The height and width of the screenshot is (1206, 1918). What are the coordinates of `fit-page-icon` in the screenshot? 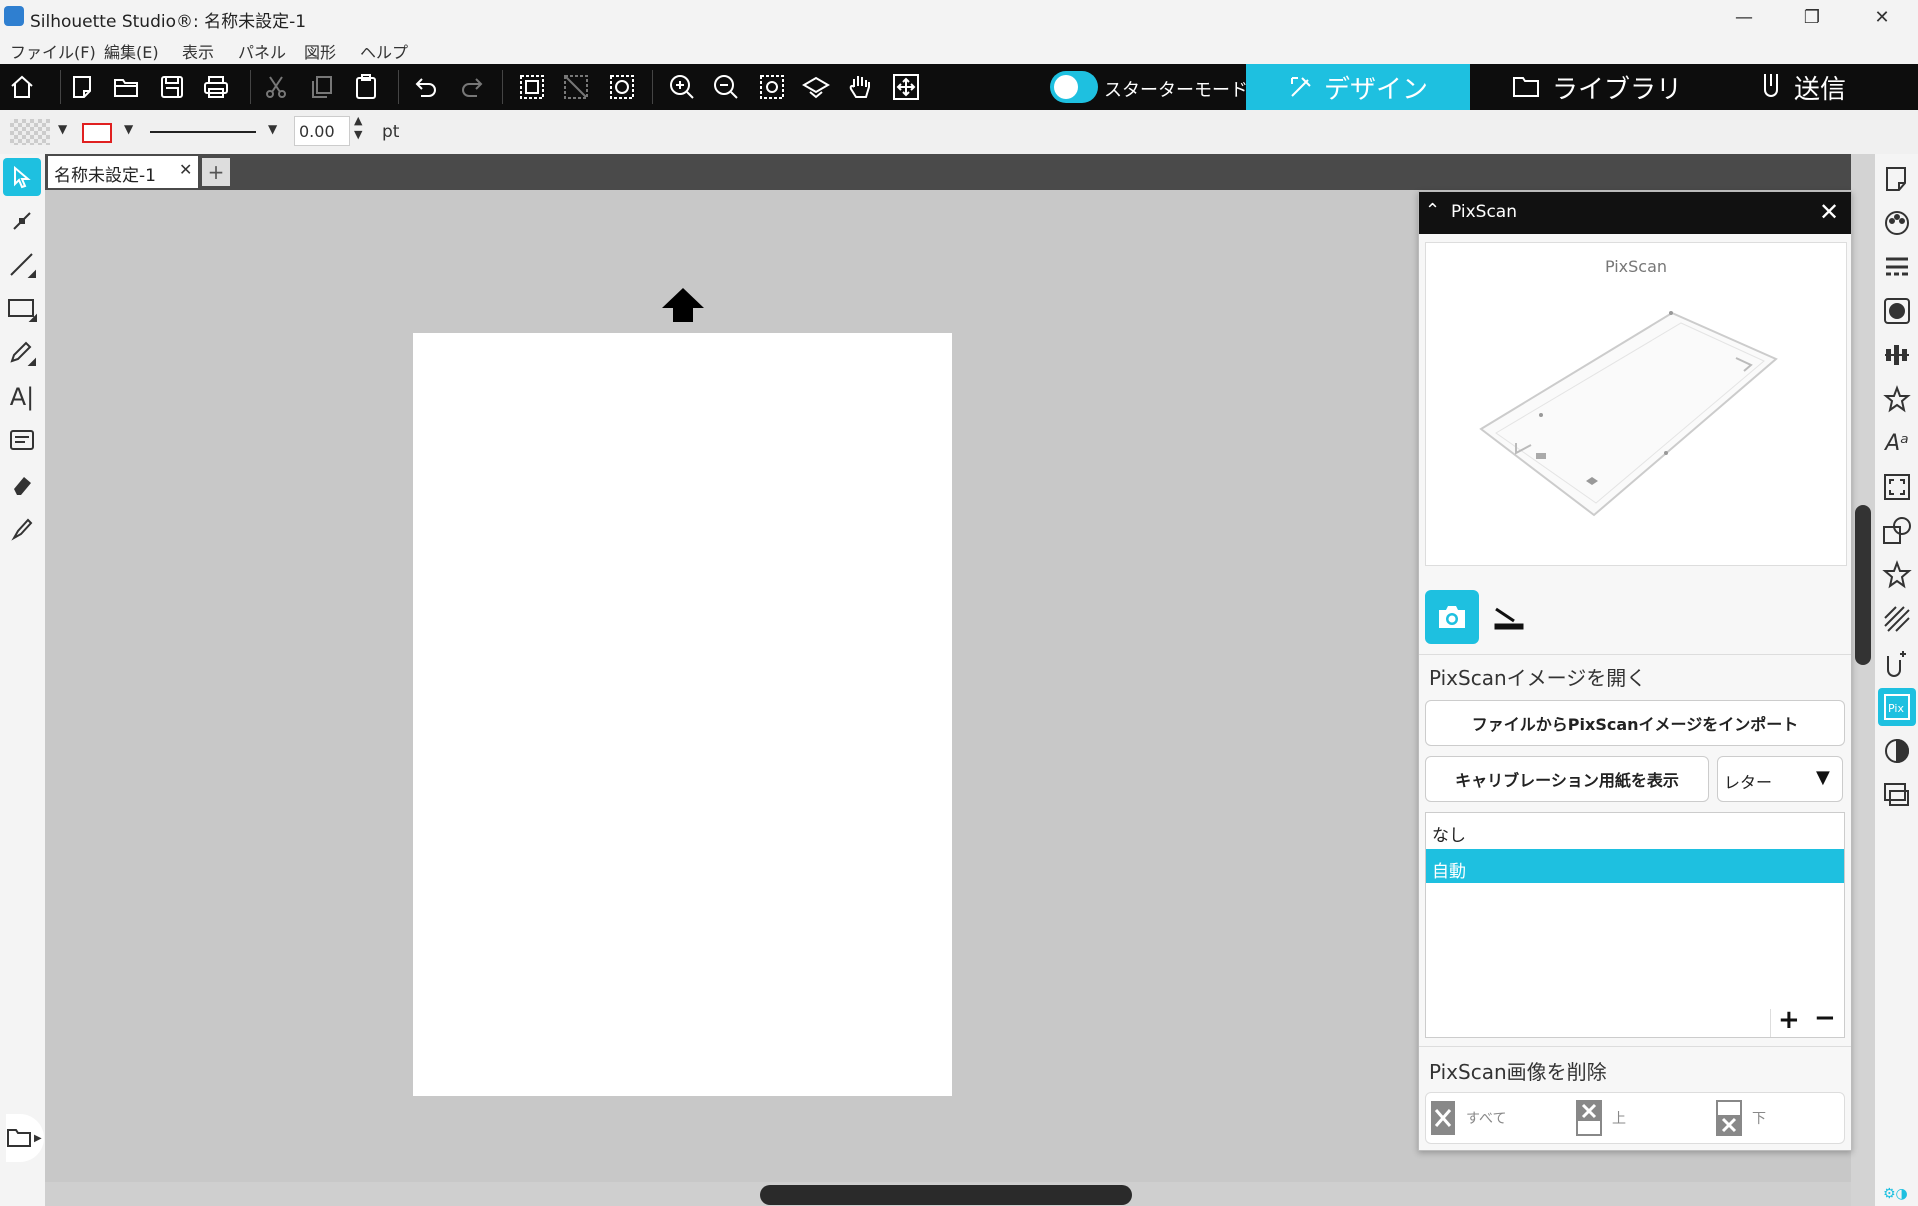 It's located at (816, 87).